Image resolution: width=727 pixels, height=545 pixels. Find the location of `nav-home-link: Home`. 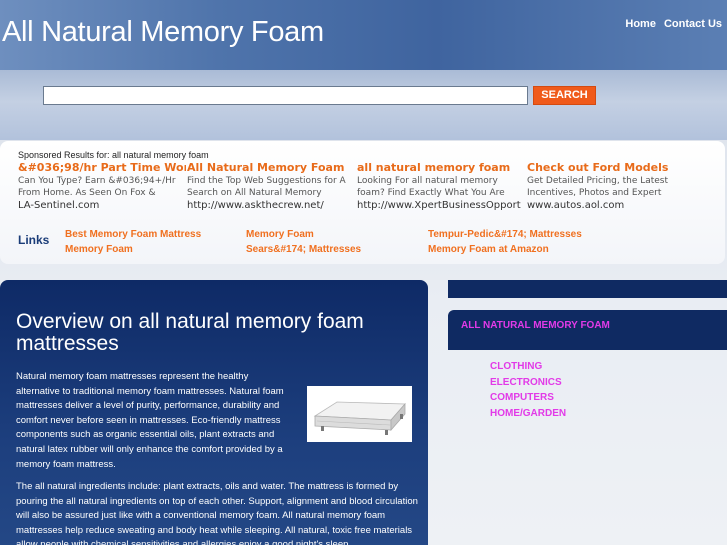

nav-home-link: Home is located at coordinates (640, 24).